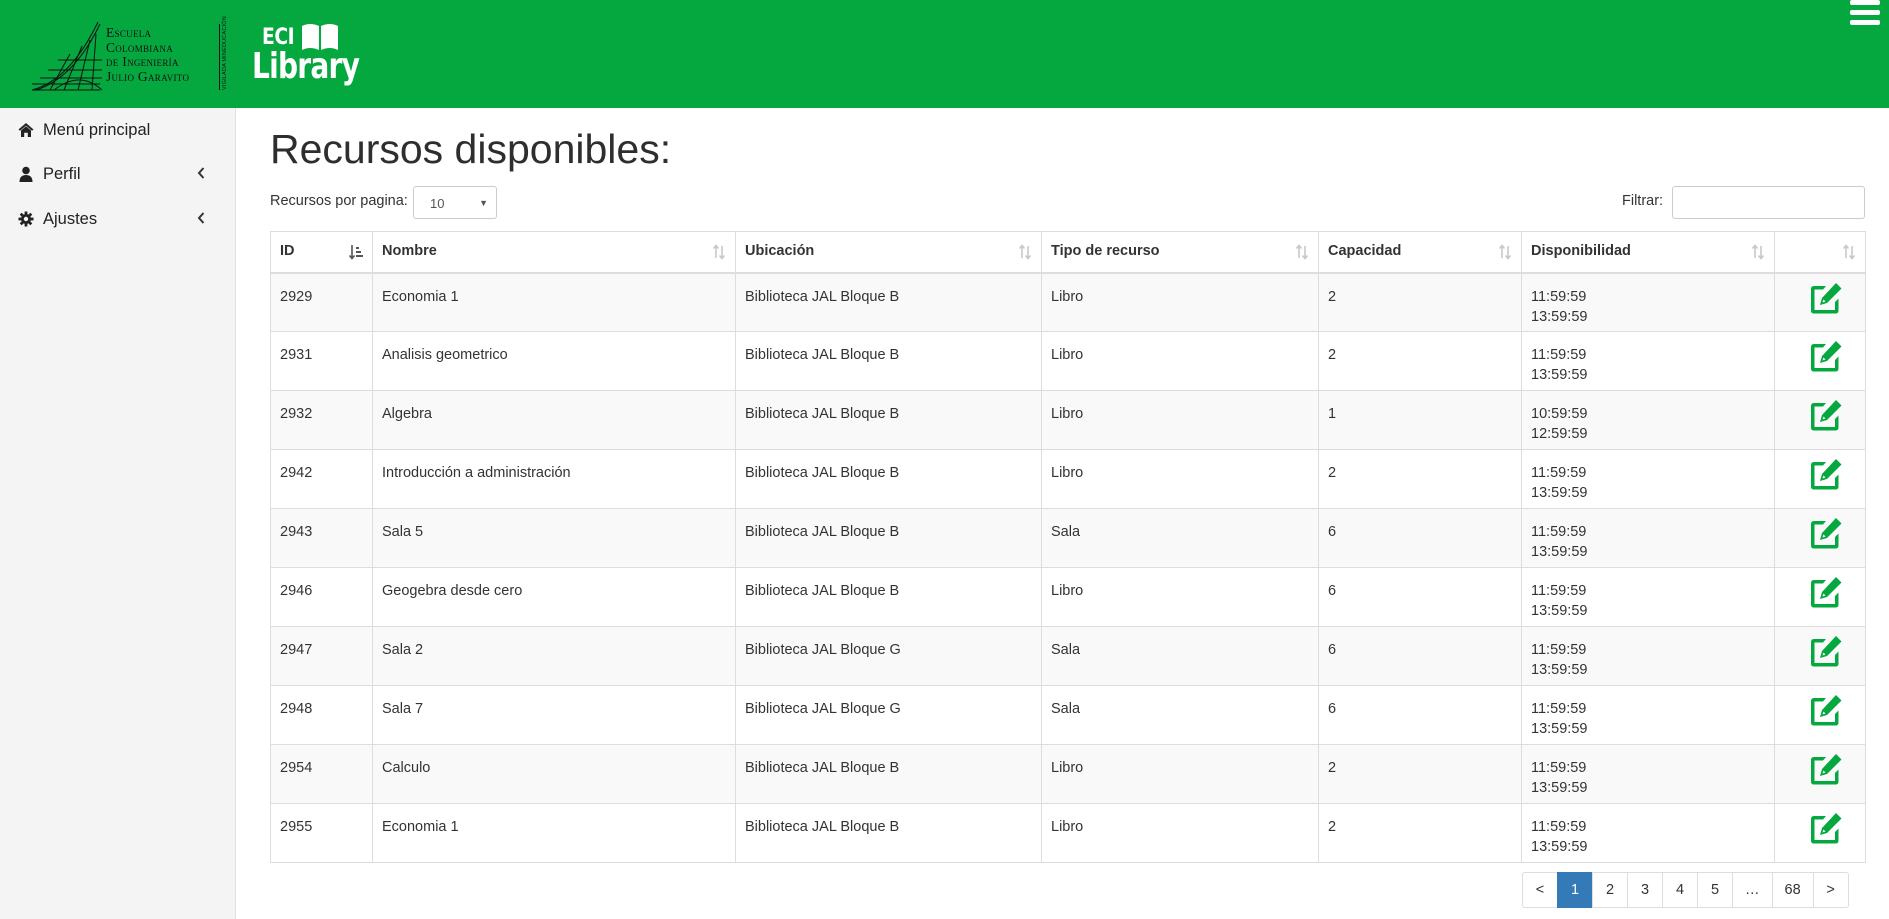  I want to click on sidebar-item-perfil: Perfil, so click(117, 174).